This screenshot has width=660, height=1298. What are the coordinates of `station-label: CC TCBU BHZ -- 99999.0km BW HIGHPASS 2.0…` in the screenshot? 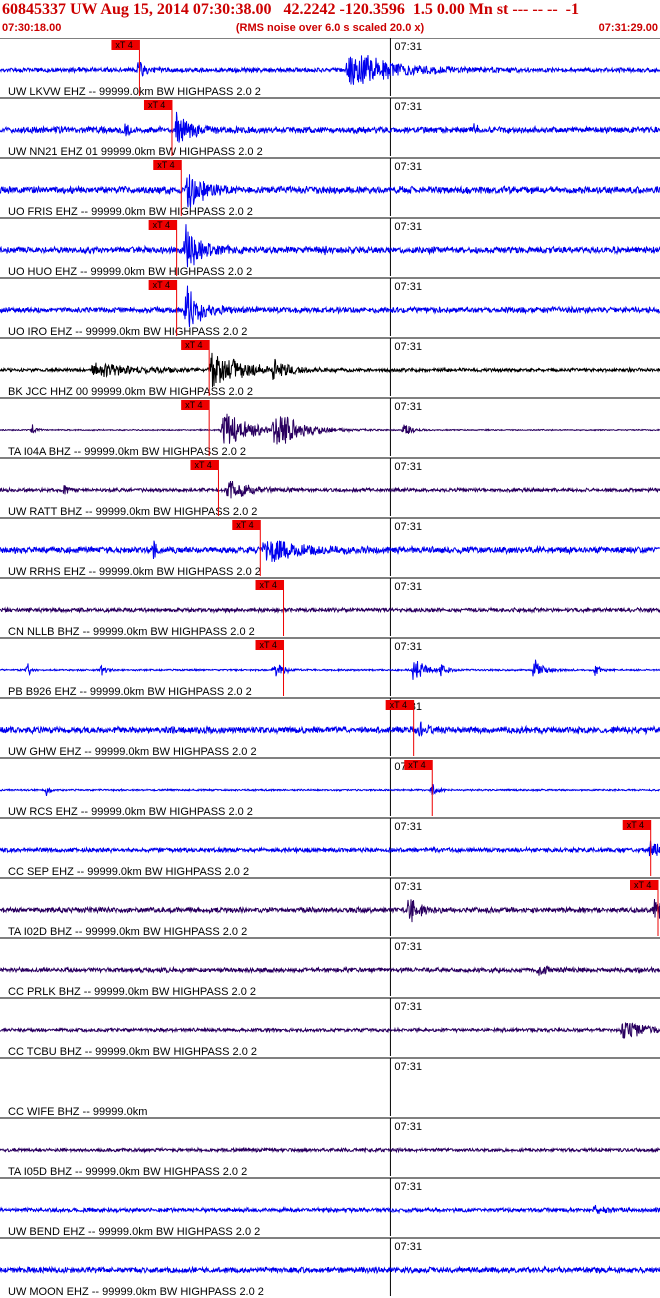 It's located at (132, 1052).